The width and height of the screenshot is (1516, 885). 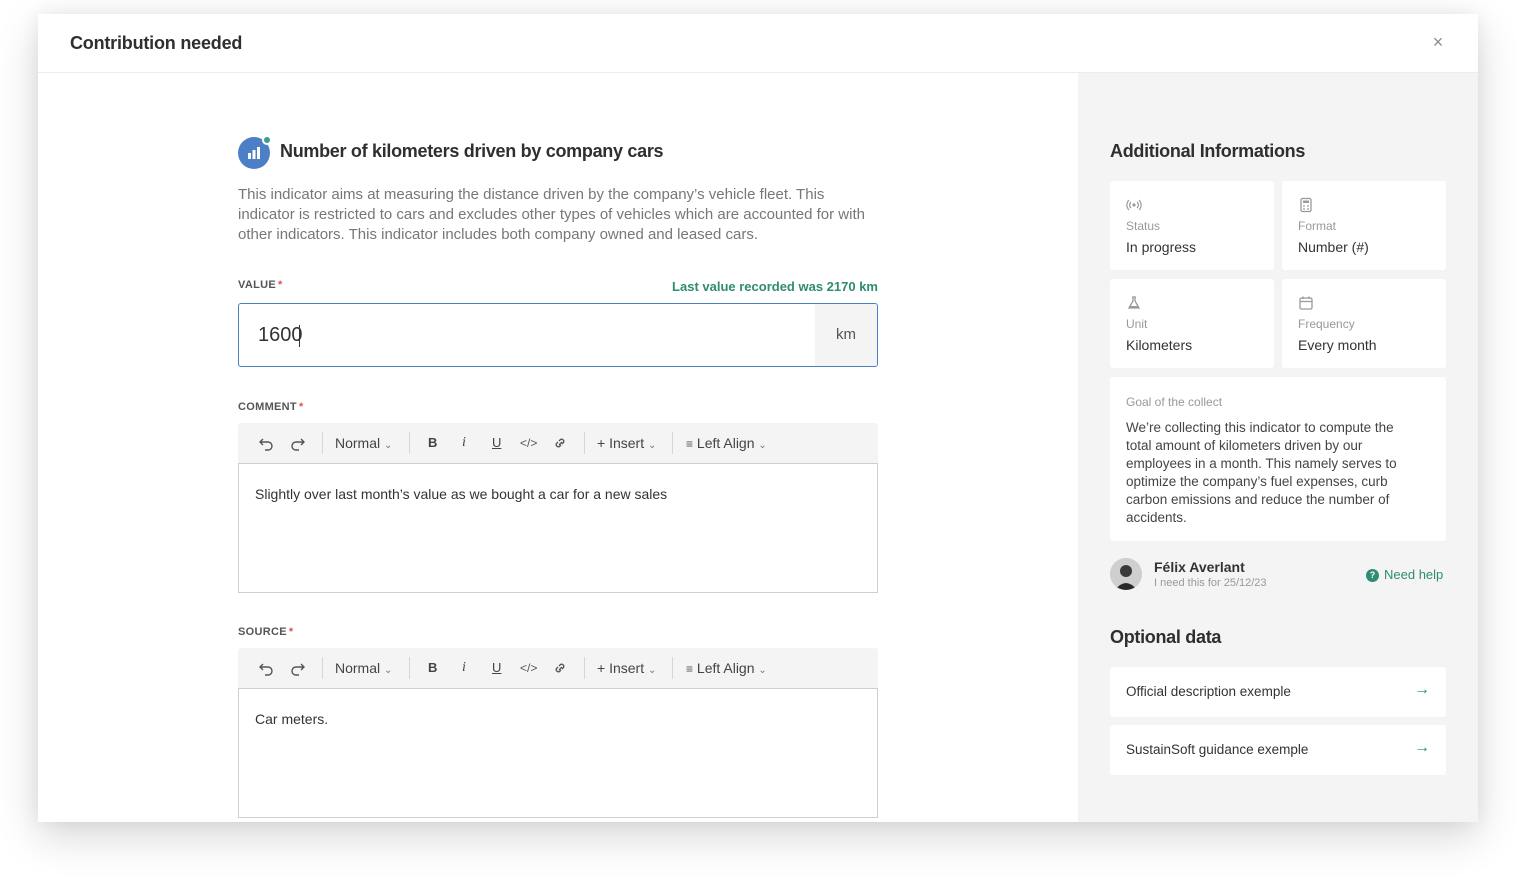 I want to click on modal-header: Contribution needed ×, so click(x=758, y=43).